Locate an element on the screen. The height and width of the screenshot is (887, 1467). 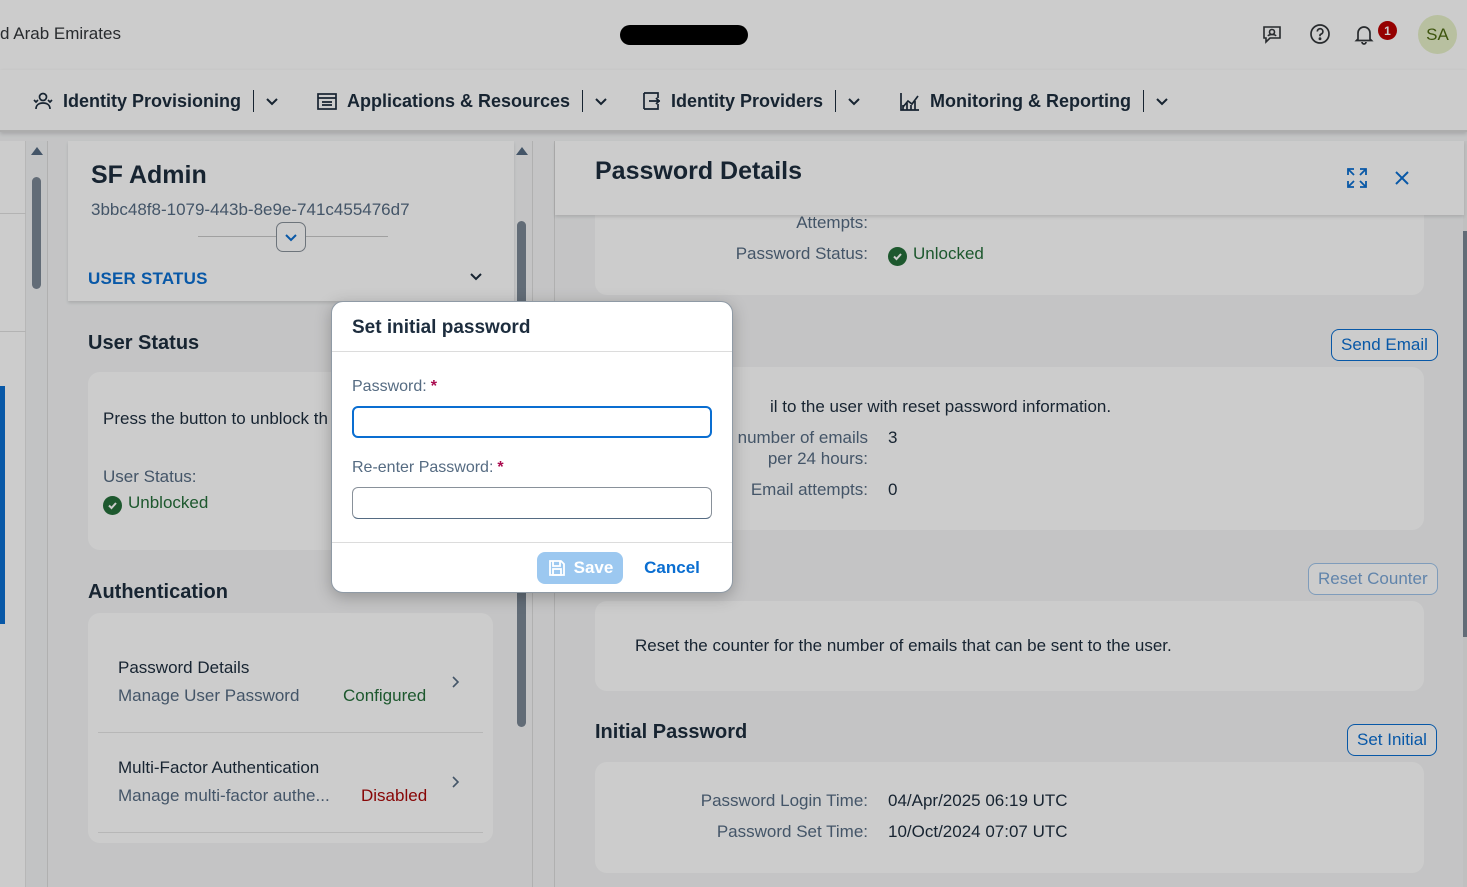
reenter-password-label: Re-enter Password: * is located at coordinates (428, 468).